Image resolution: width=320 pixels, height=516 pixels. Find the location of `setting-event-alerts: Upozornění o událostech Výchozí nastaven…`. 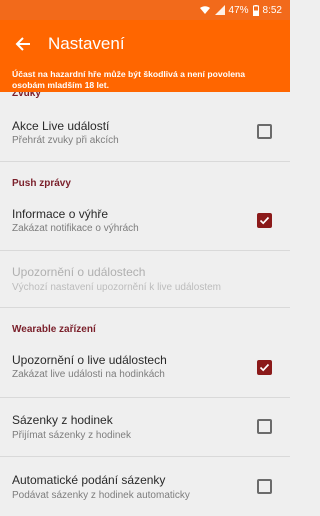

setting-event-alerts: Upozornění o událostech Výchozí nastaven… is located at coordinates (145, 278).